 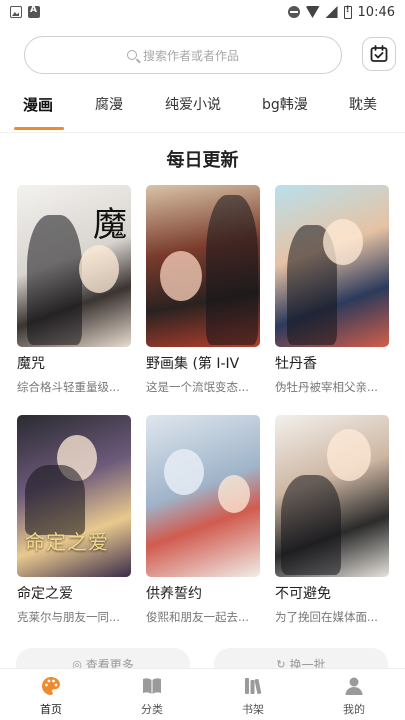 What do you see at coordinates (293, 12) in the screenshot?
I see `do-not-disturb-icon` at bounding box center [293, 12].